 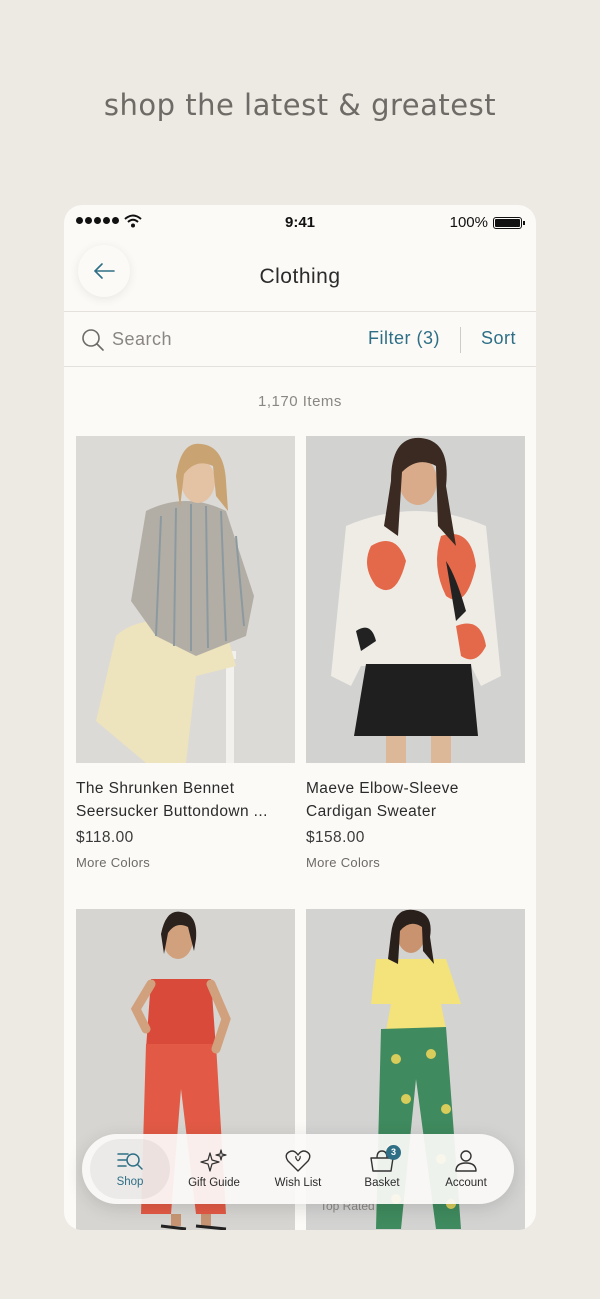 What do you see at coordinates (382, 1183) in the screenshot?
I see `tab-label: Basket` at bounding box center [382, 1183].